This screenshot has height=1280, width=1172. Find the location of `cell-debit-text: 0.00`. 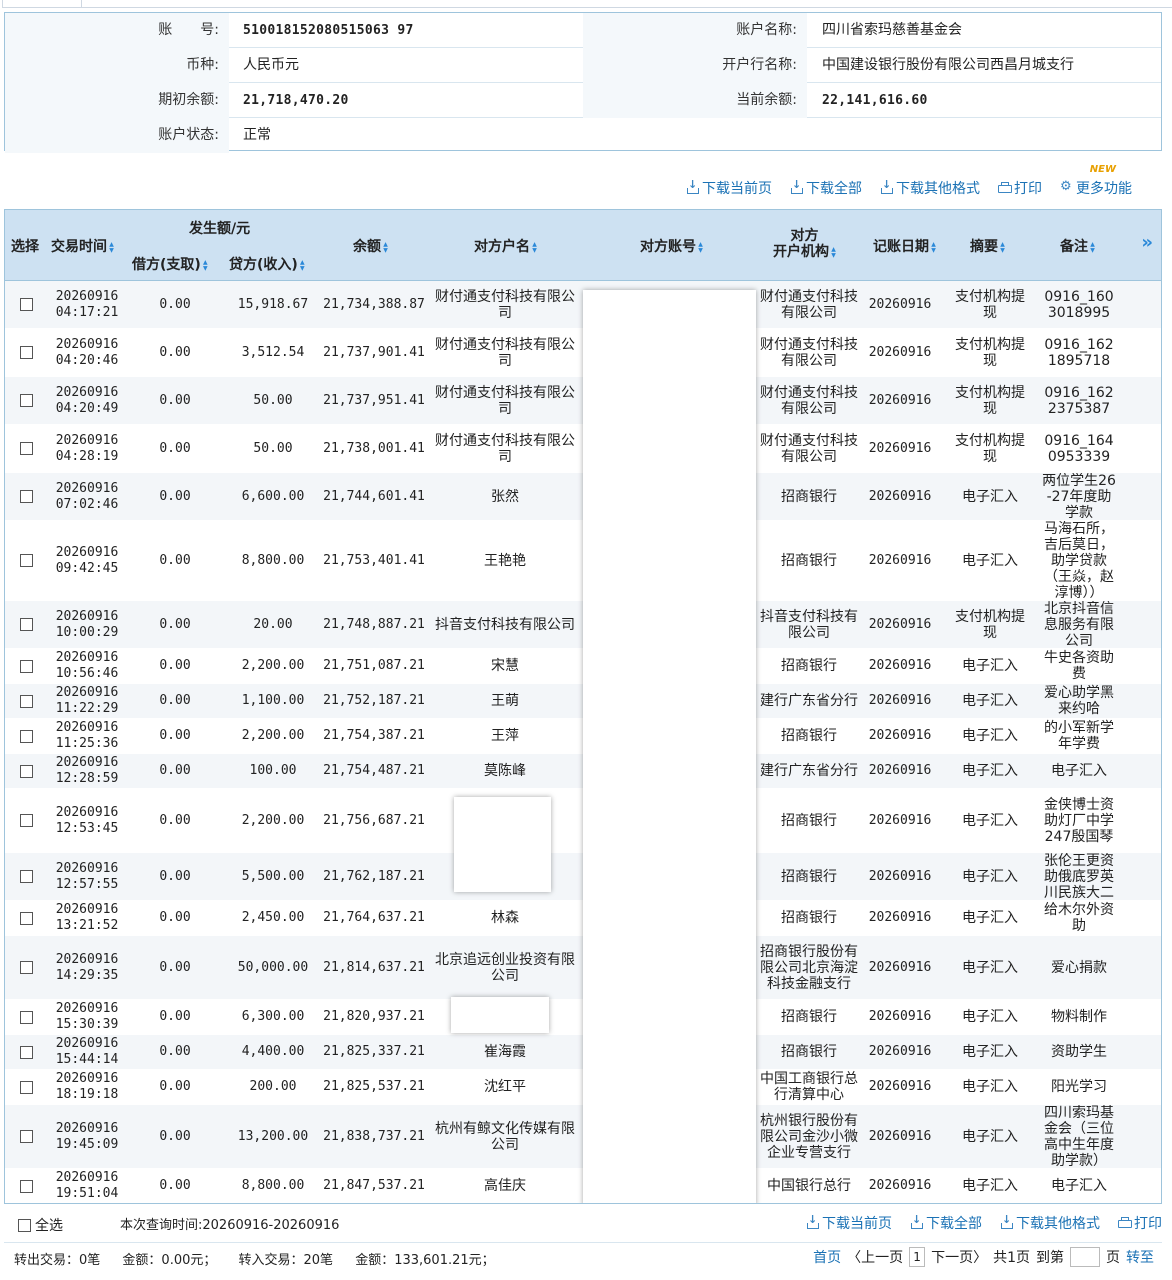

cell-debit-text: 0.00 is located at coordinates (175, 624).